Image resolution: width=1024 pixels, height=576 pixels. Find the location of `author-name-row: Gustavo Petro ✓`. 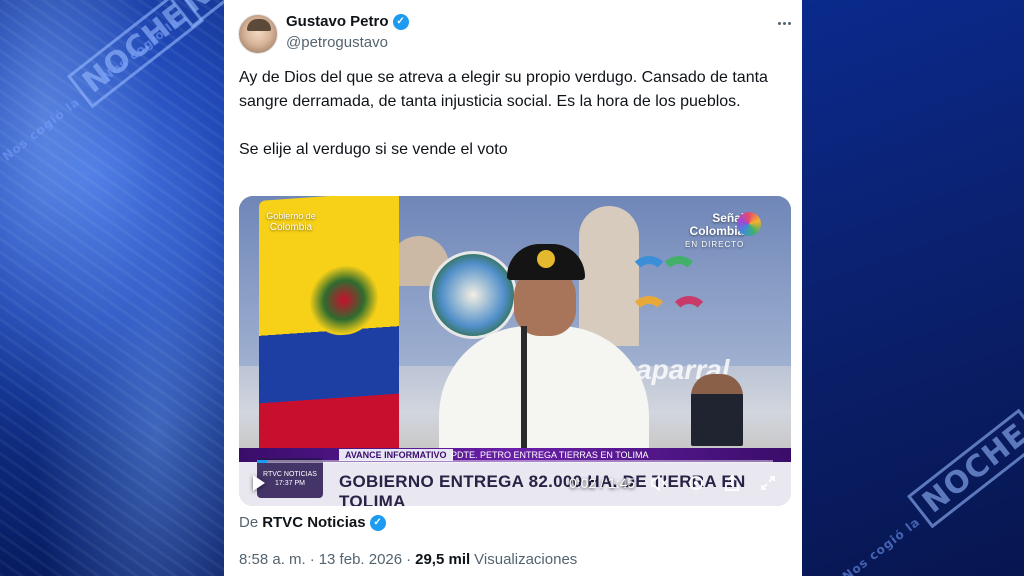

author-name-row: Gustavo Petro ✓ is located at coordinates (347, 21).